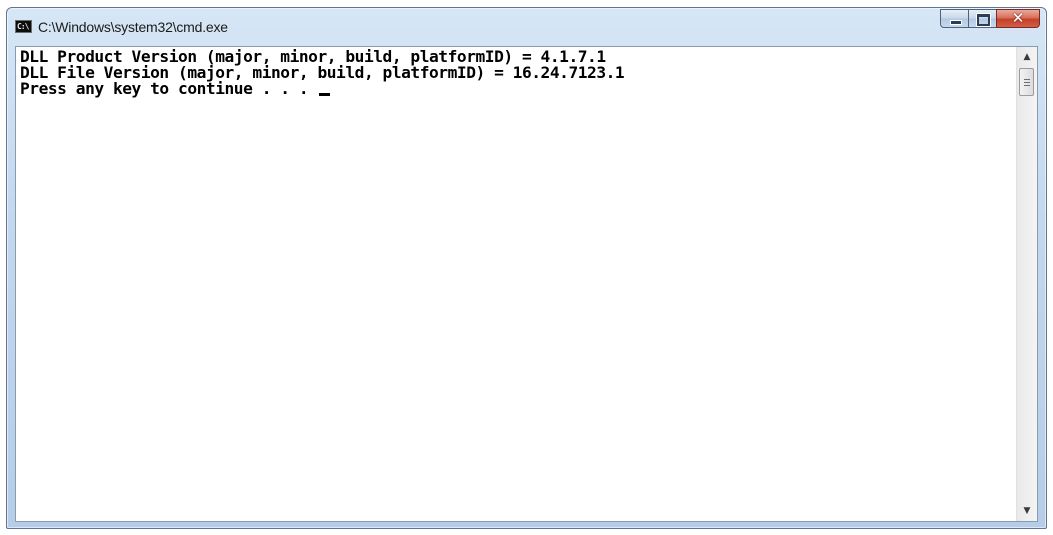 The height and width of the screenshot is (535, 1053). What do you see at coordinates (169, 88) in the screenshot?
I see `prompt-text: Press any key to continue . . .` at bounding box center [169, 88].